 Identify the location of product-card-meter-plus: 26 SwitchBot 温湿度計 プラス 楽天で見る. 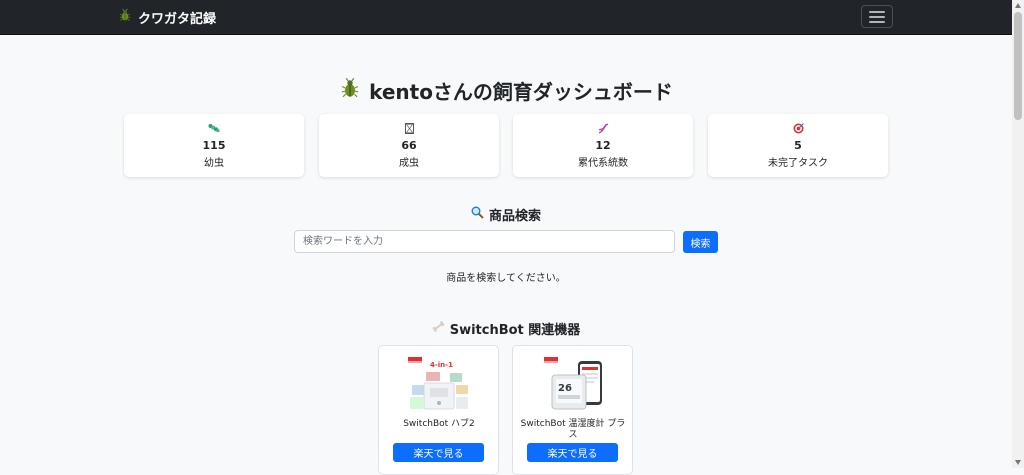
(572, 410).